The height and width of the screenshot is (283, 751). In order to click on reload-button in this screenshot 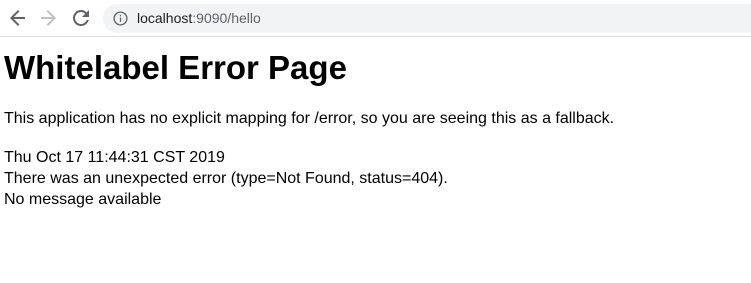, I will do `click(81, 18)`.